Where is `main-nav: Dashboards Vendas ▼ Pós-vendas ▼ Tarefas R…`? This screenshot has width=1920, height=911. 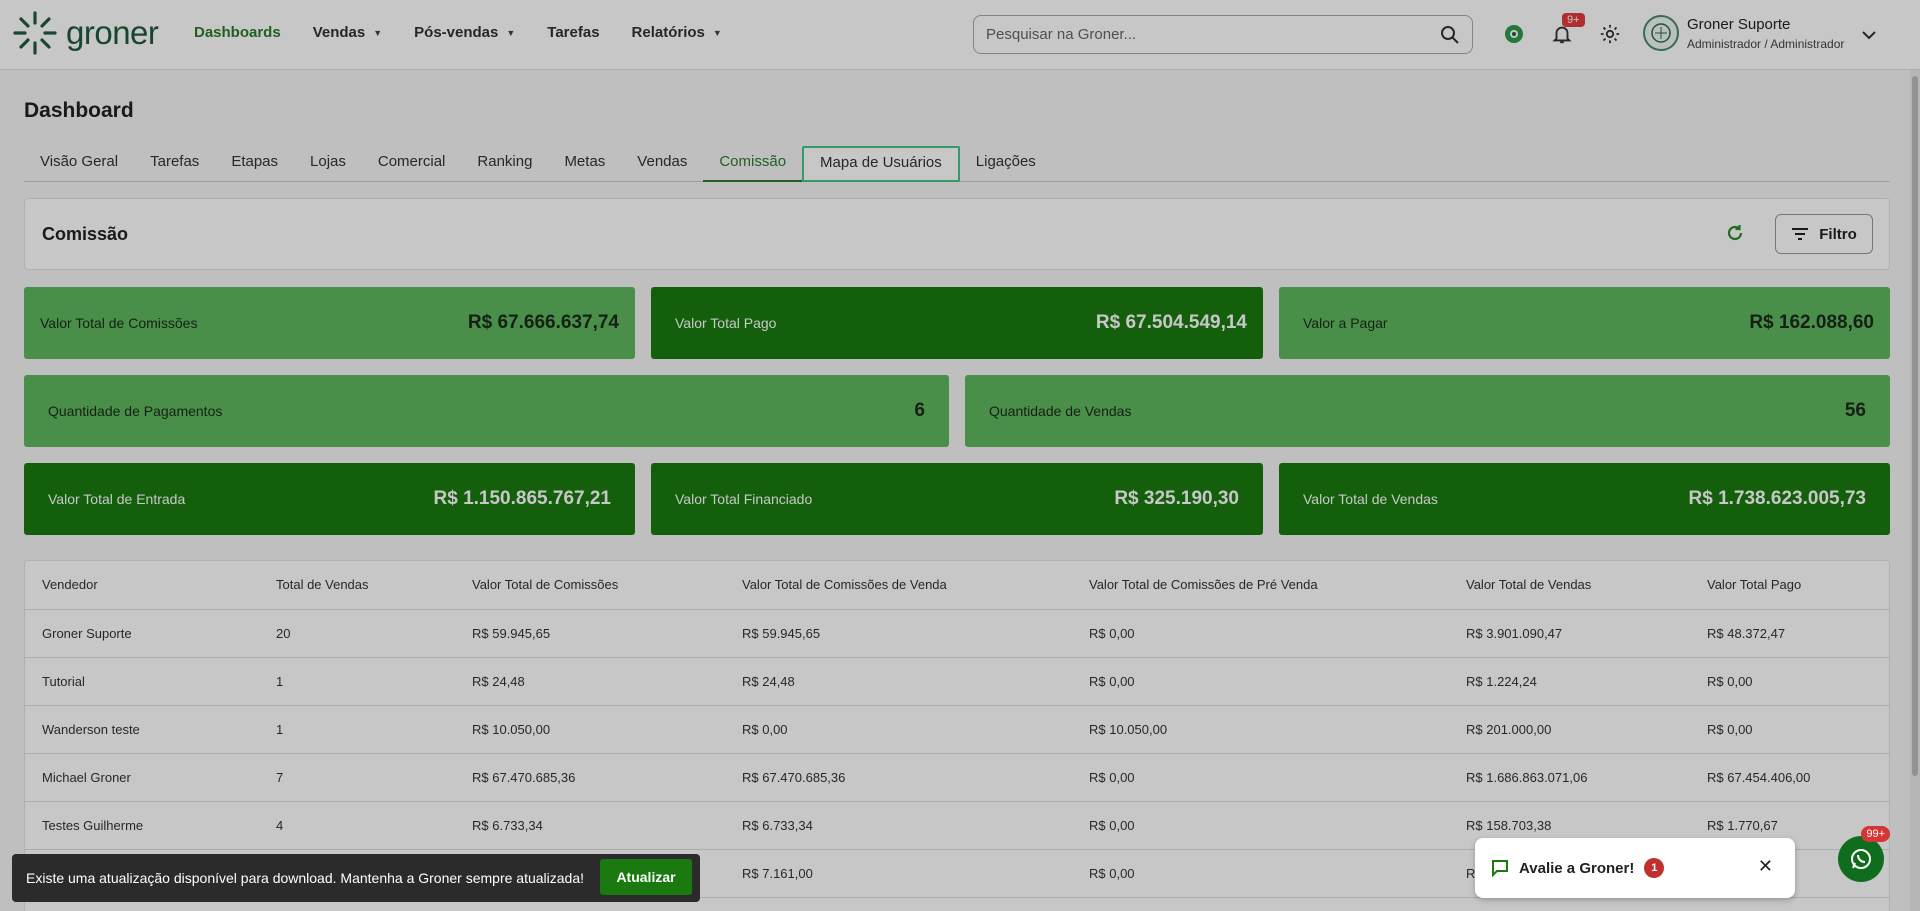 main-nav: Dashboards Vendas ▼ Pós-vendas ▼ Tarefas R… is located at coordinates (474, 32).